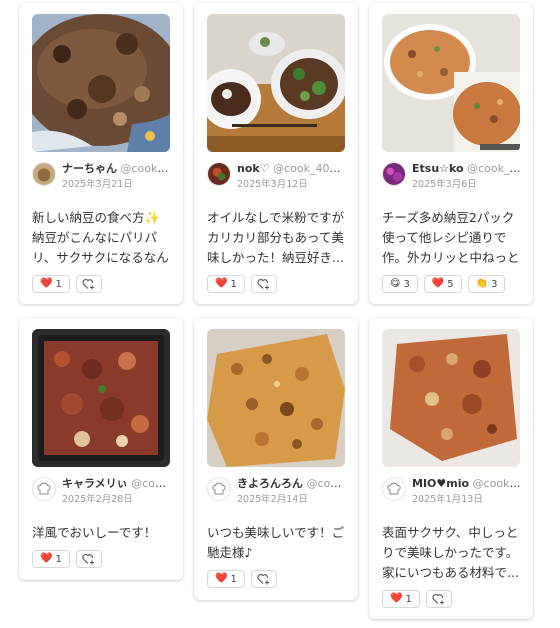  I want to click on author-name: キャラメリぃ, so click(95, 483).